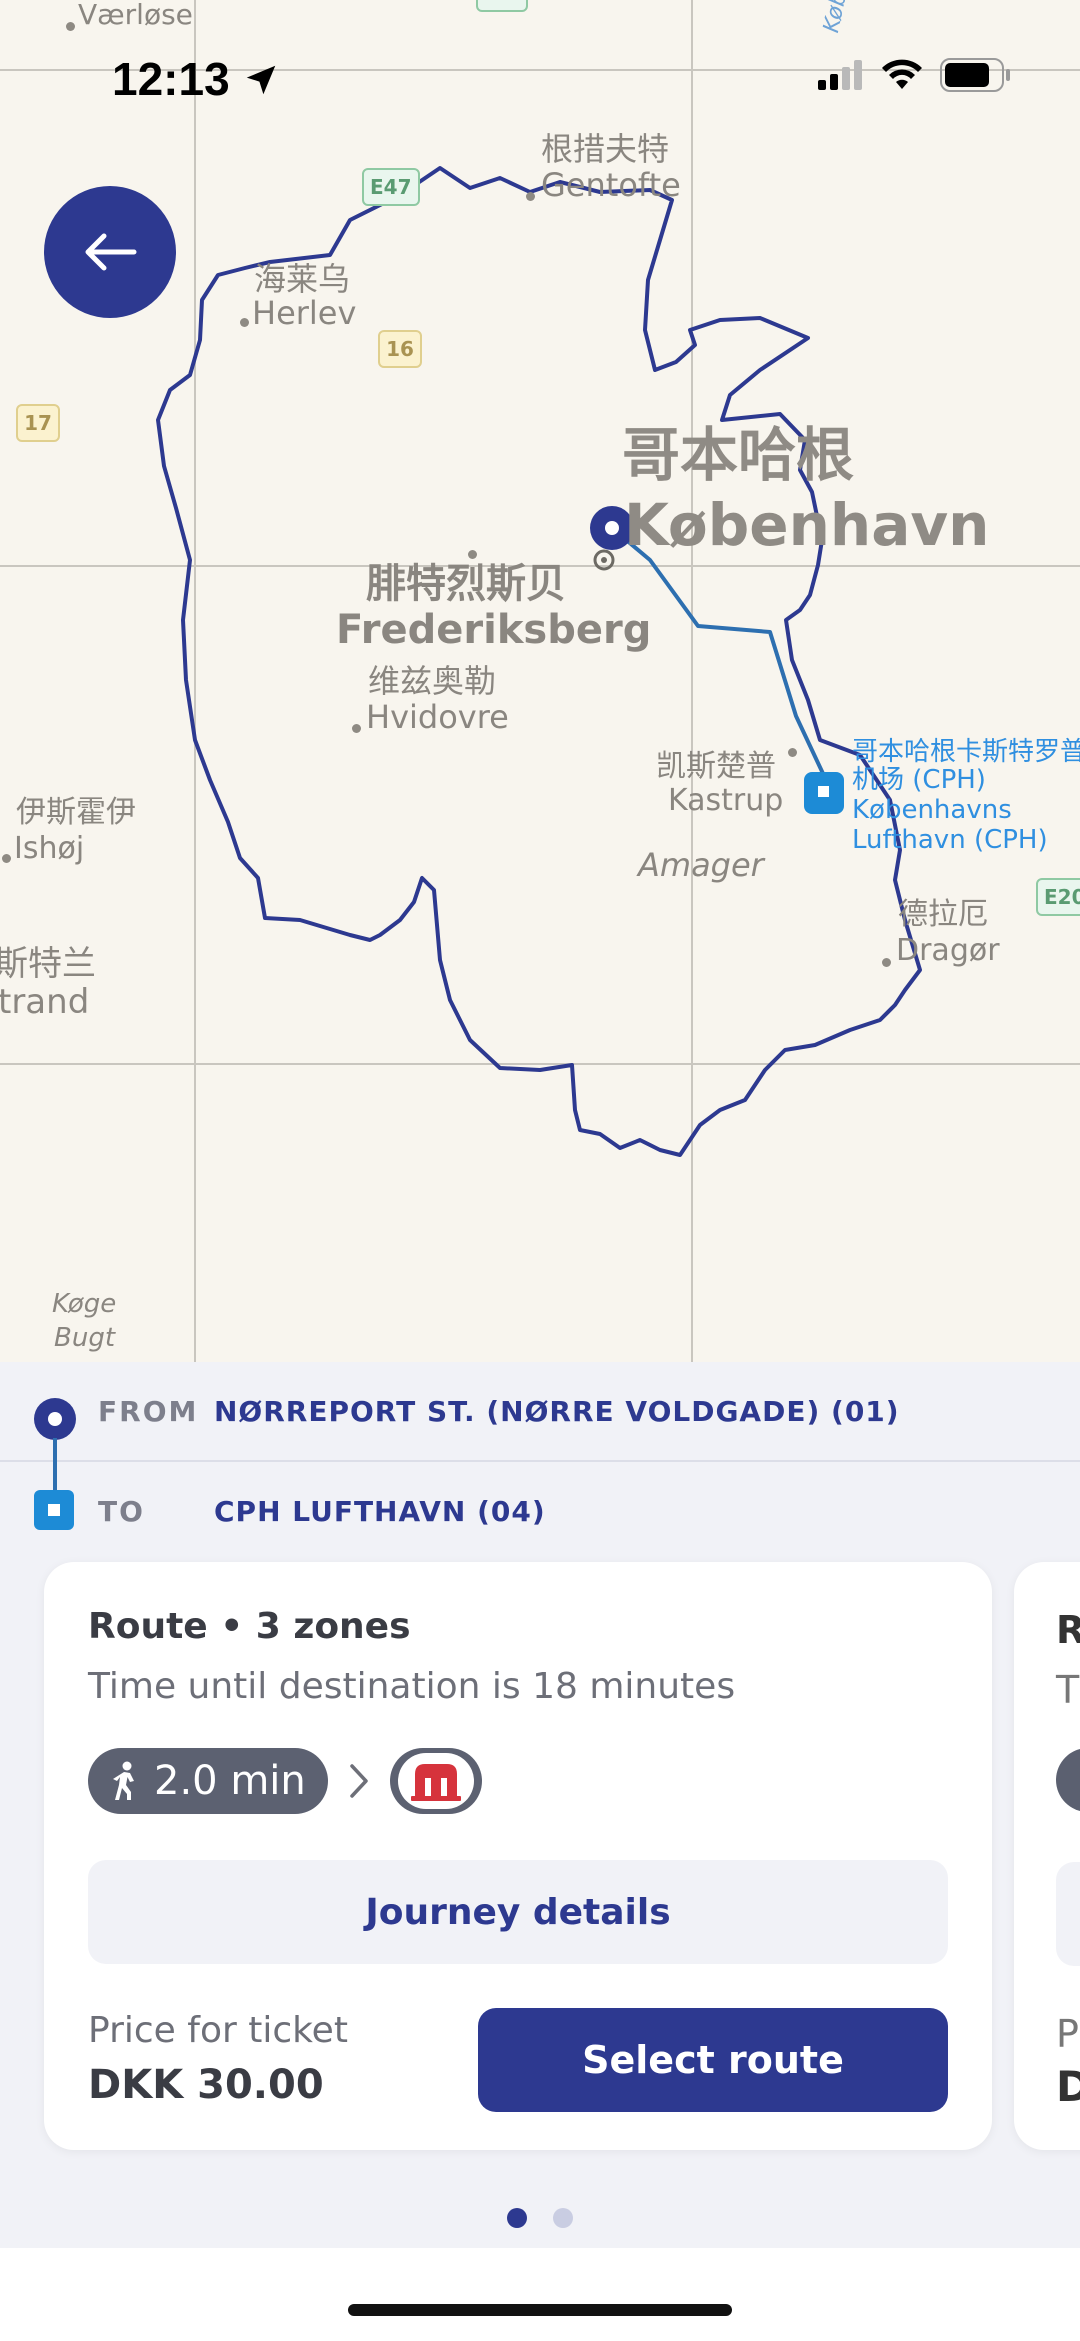 This screenshot has width=1080, height=2341. Describe the element at coordinates (55, 1419) in the screenshot. I see `from-marker-icon` at that location.